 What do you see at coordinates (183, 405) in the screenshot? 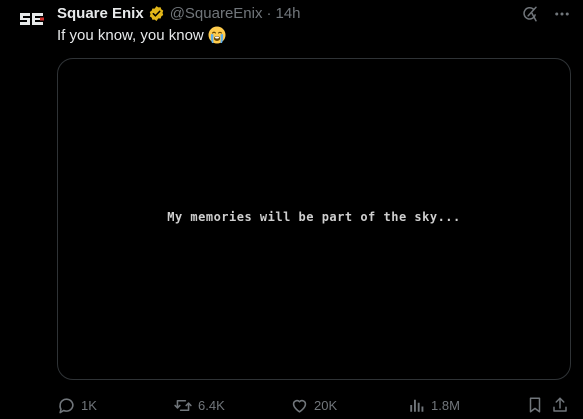
I see `repost-icon` at bounding box center [183, 405].